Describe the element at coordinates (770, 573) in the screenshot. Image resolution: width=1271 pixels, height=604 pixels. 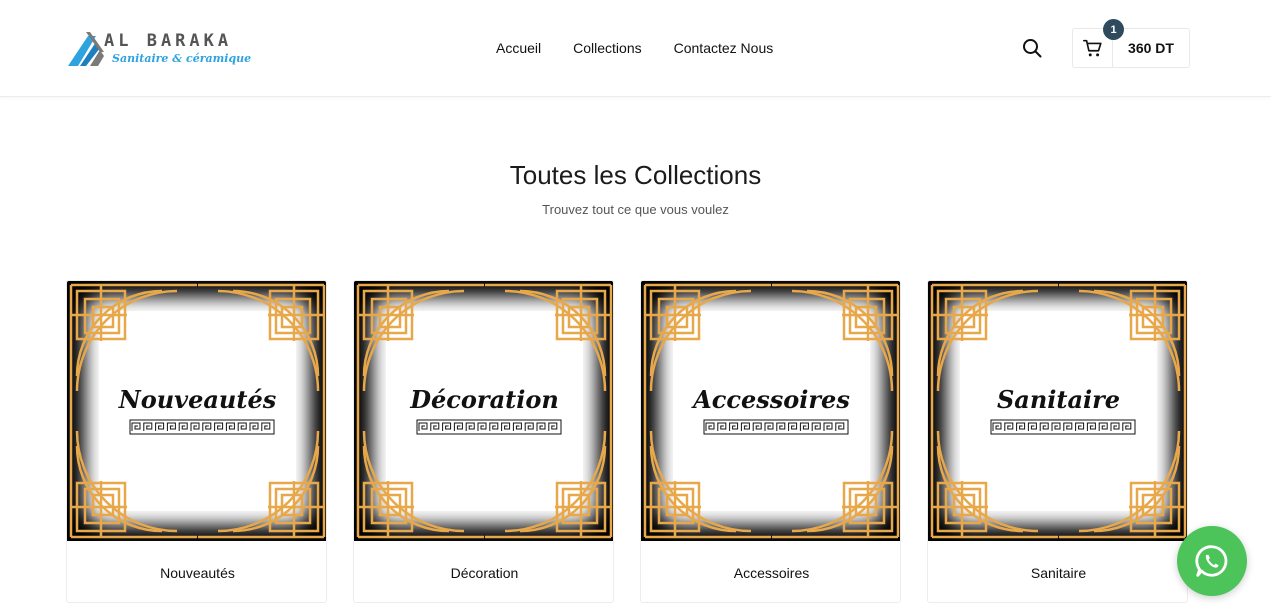
I see `collection-name: Accessoires` at that location.